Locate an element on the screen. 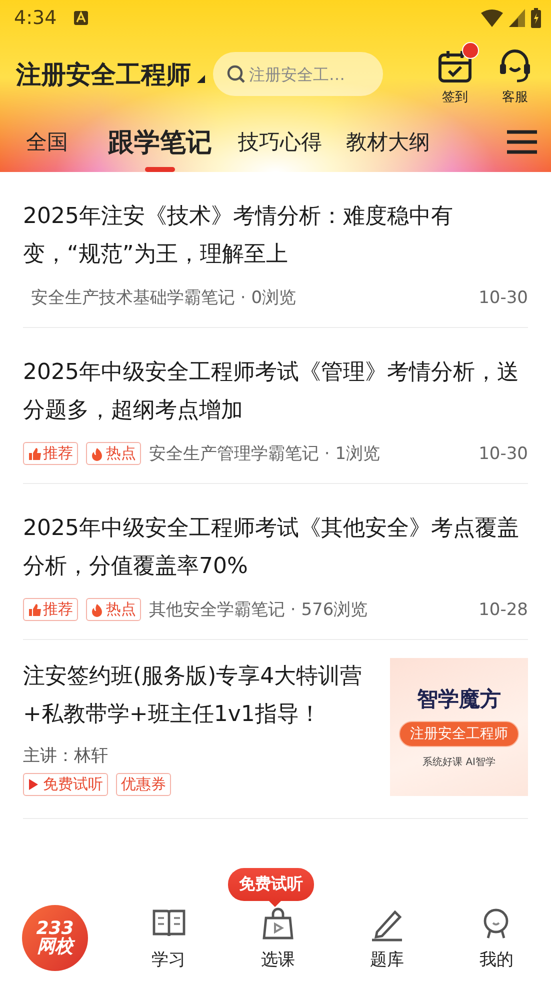 The image size is (551, 981). coupon-button: 优惠券 is located at coordinates (143, 784).